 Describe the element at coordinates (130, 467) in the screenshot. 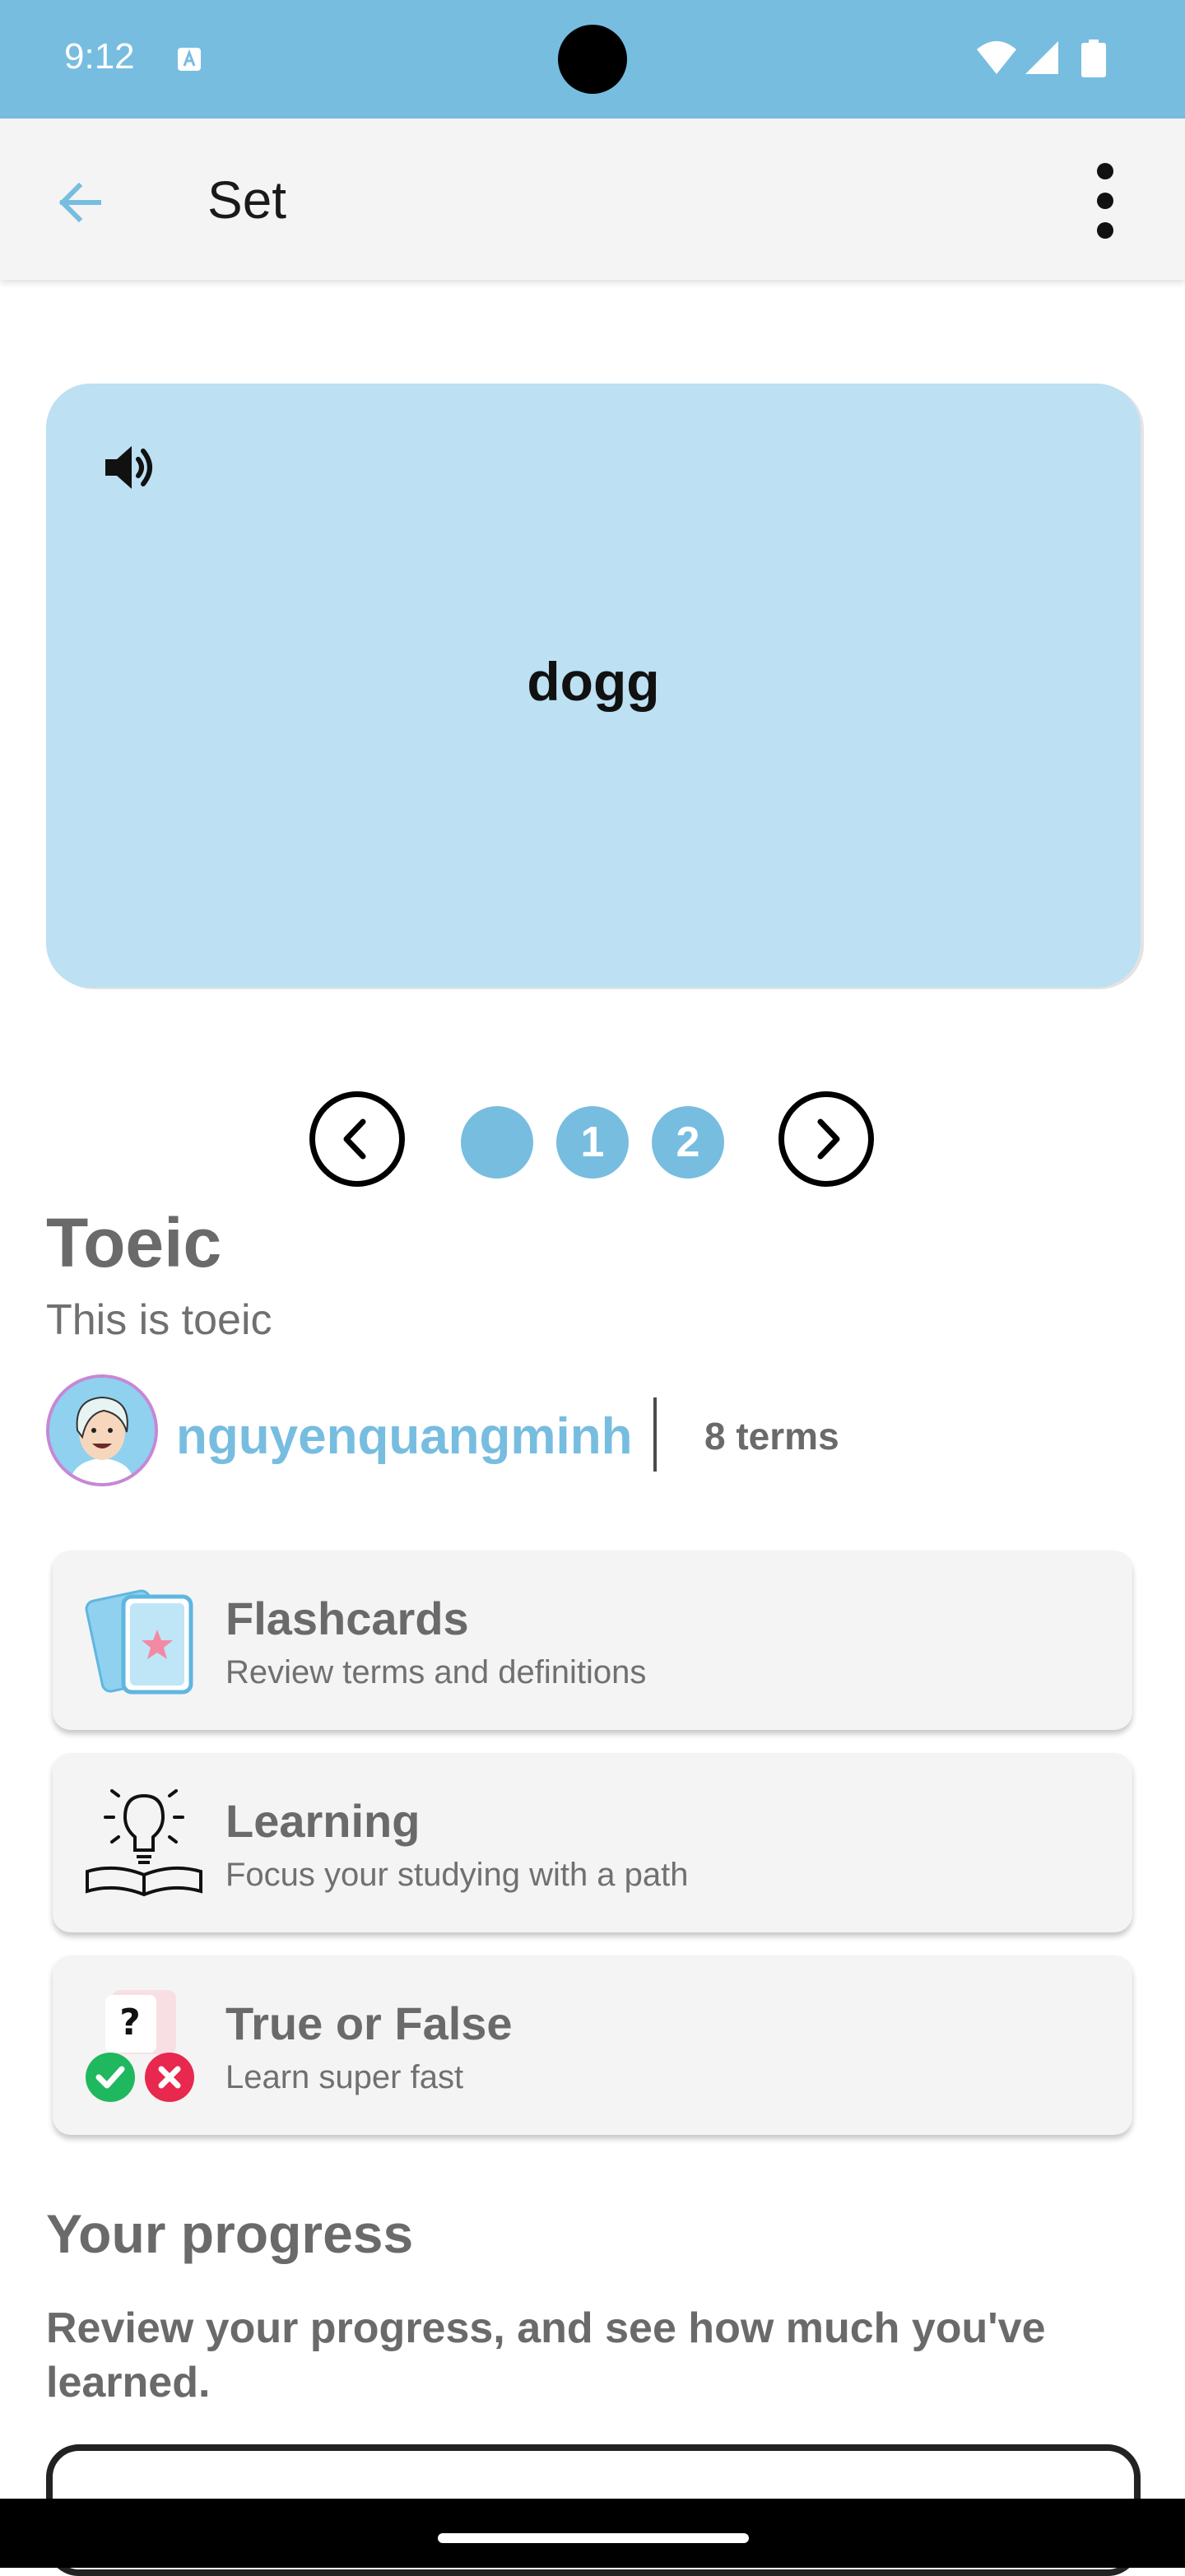

I see `speaker-icon` at that location.